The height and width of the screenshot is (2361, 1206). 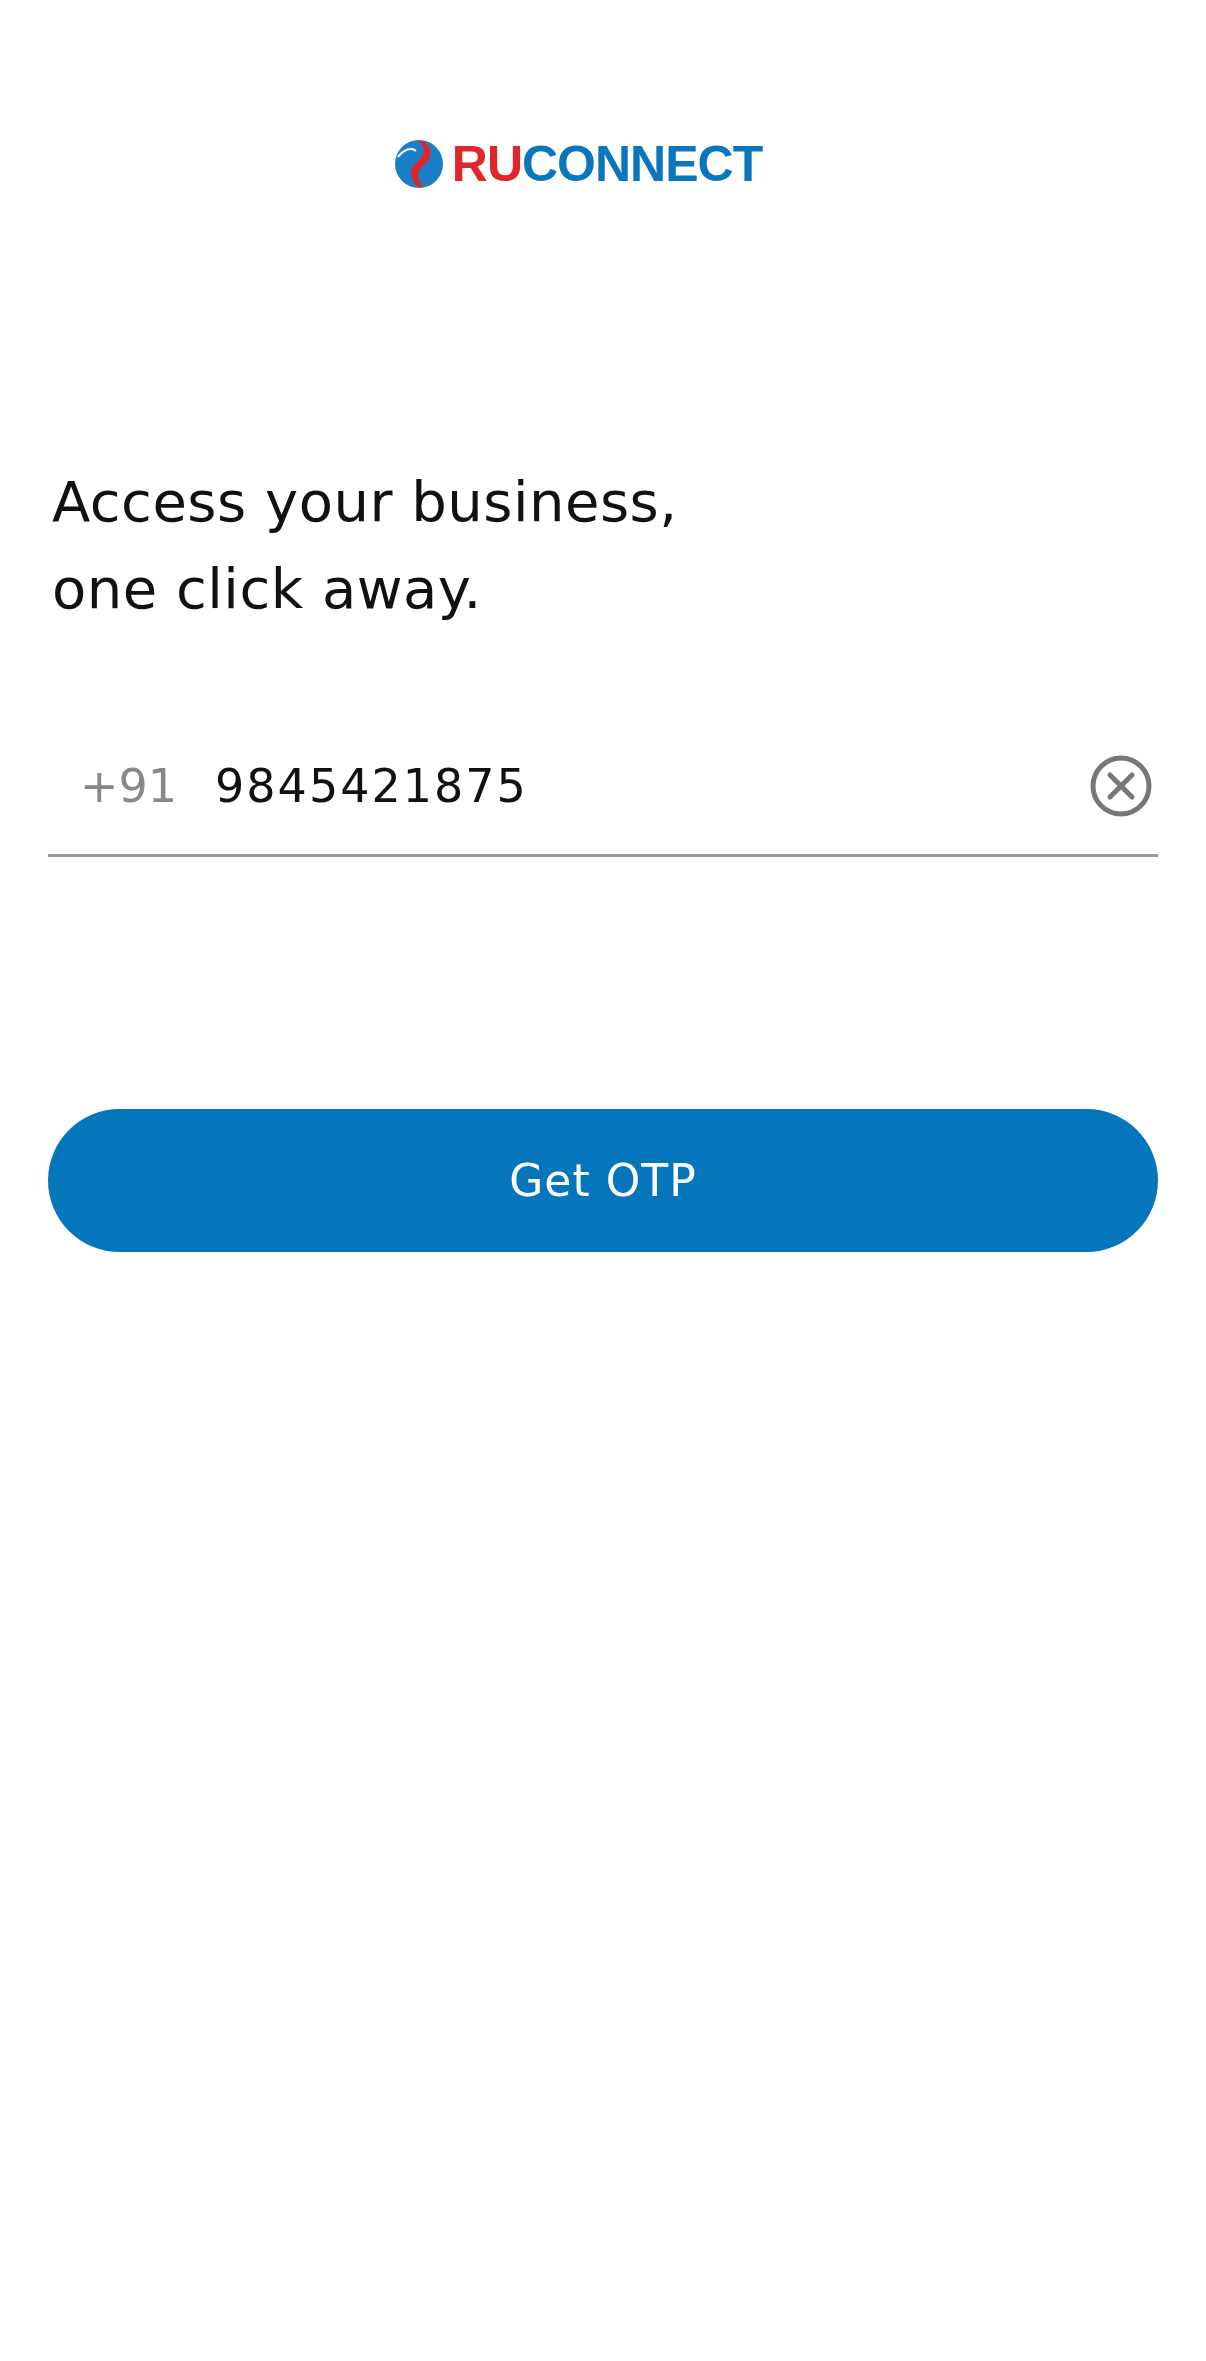 What do you see at coordinates (129, 786) in the screenshot?
I see `country-code: +91` at bounding box center [129, 786].